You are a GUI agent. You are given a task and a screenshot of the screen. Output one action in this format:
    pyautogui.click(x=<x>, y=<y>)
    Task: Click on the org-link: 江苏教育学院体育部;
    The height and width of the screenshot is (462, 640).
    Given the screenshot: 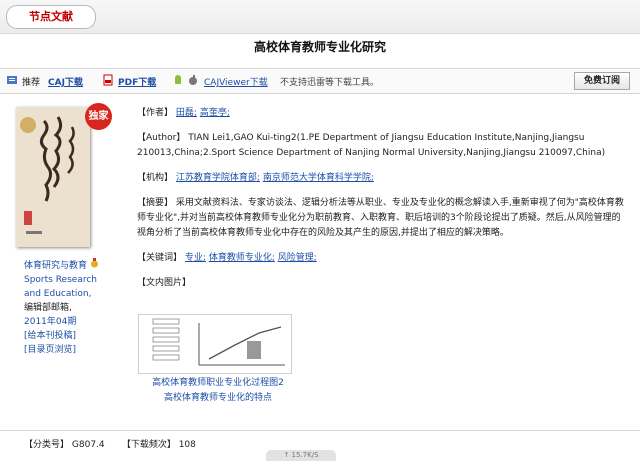 What is the action you would take?
    pyautogui.click(x=218, y=178)
    